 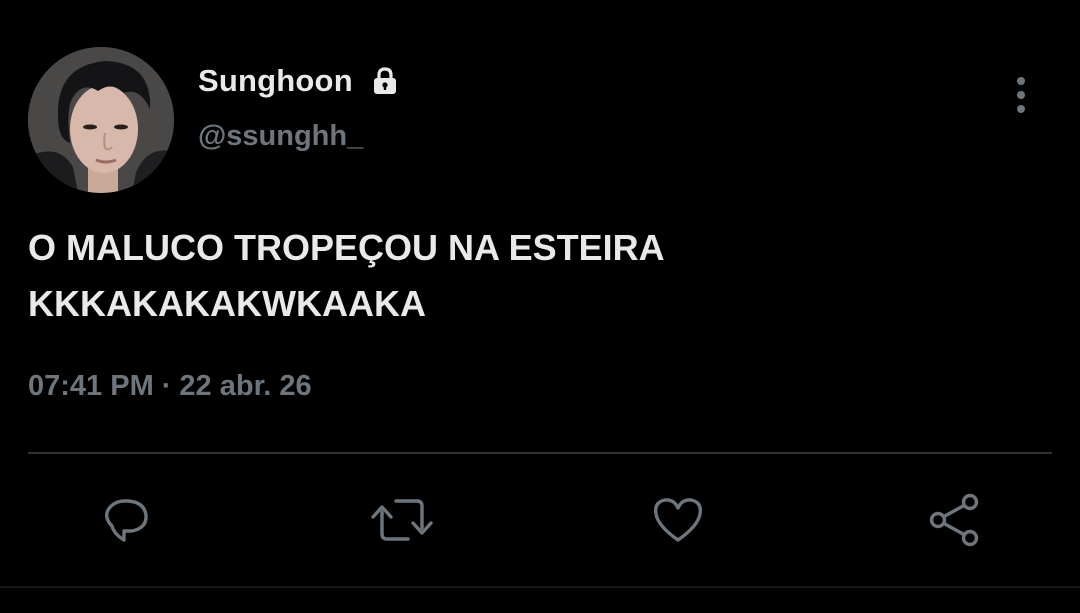 I want to click on reply-button, so click(x=126, y=520).